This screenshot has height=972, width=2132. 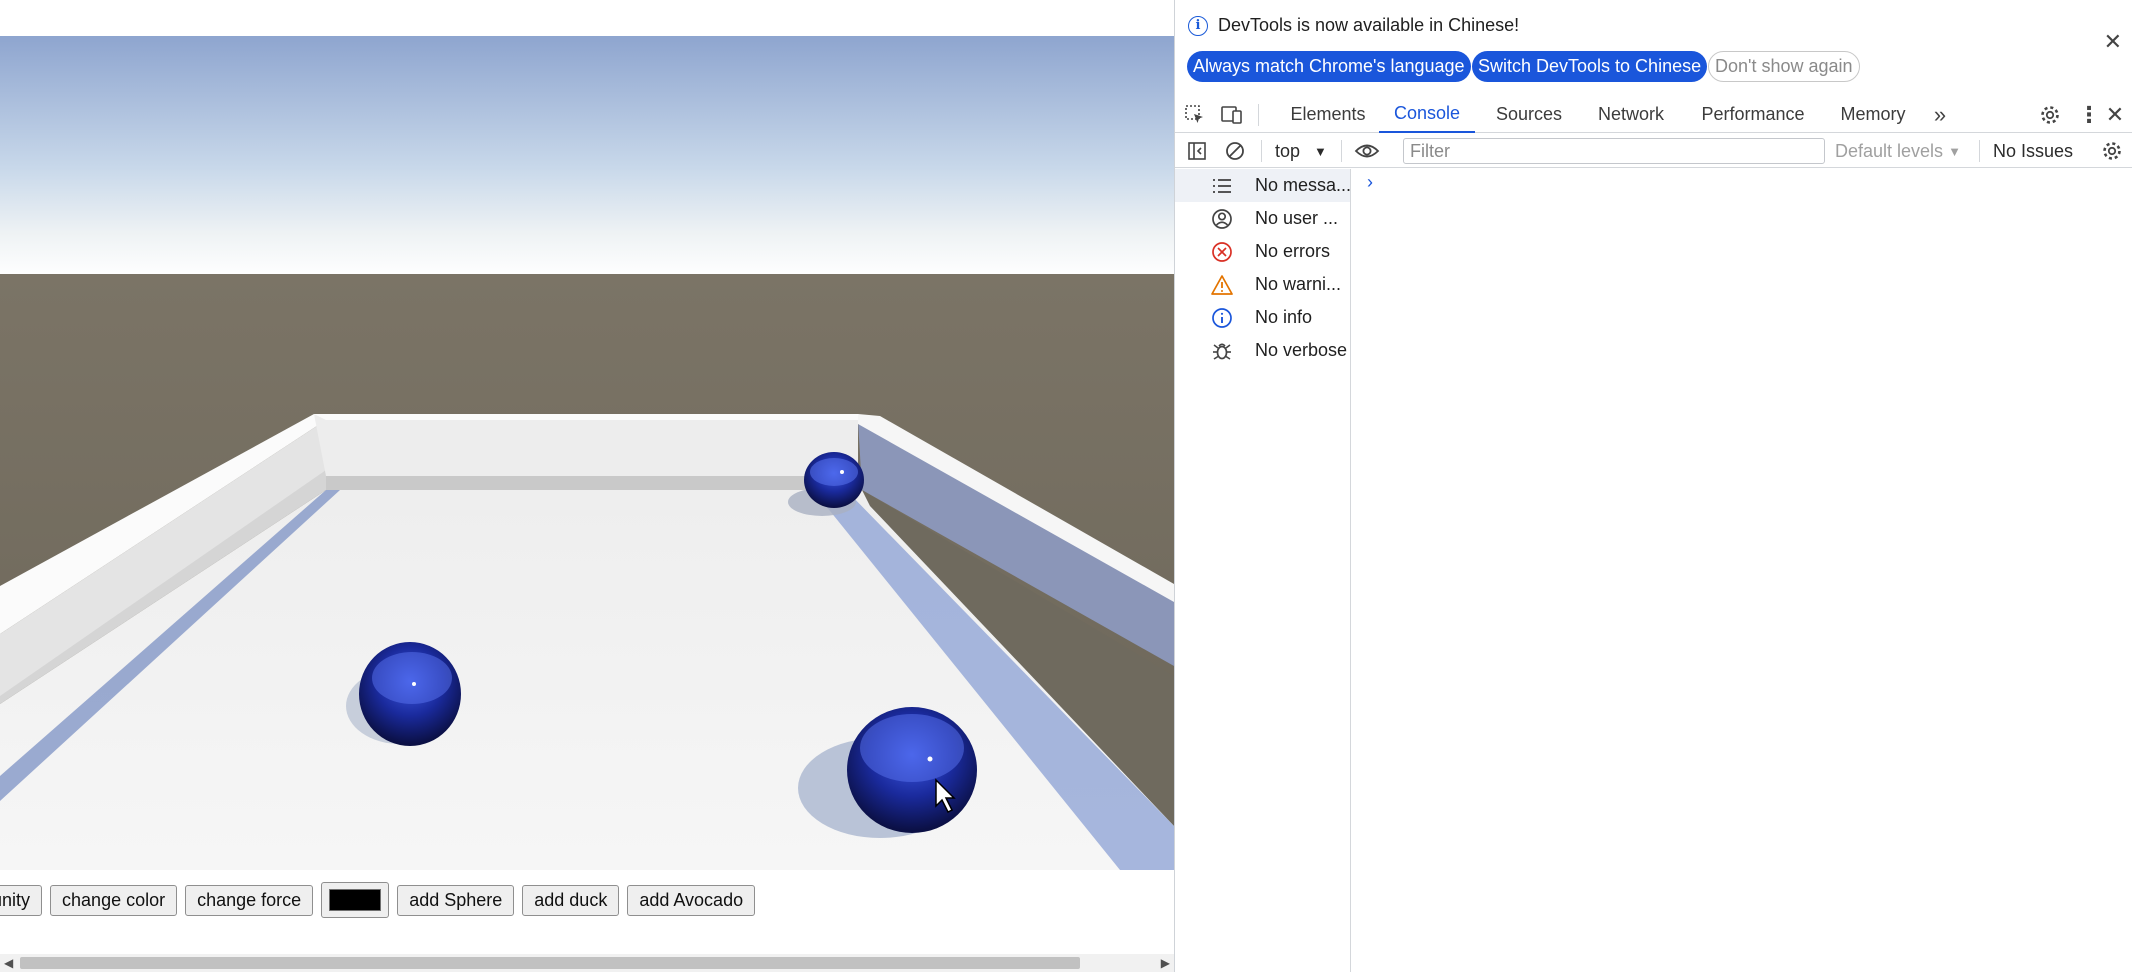 I want to click on device-toolbar-icon, so click(x=1232, y=114).